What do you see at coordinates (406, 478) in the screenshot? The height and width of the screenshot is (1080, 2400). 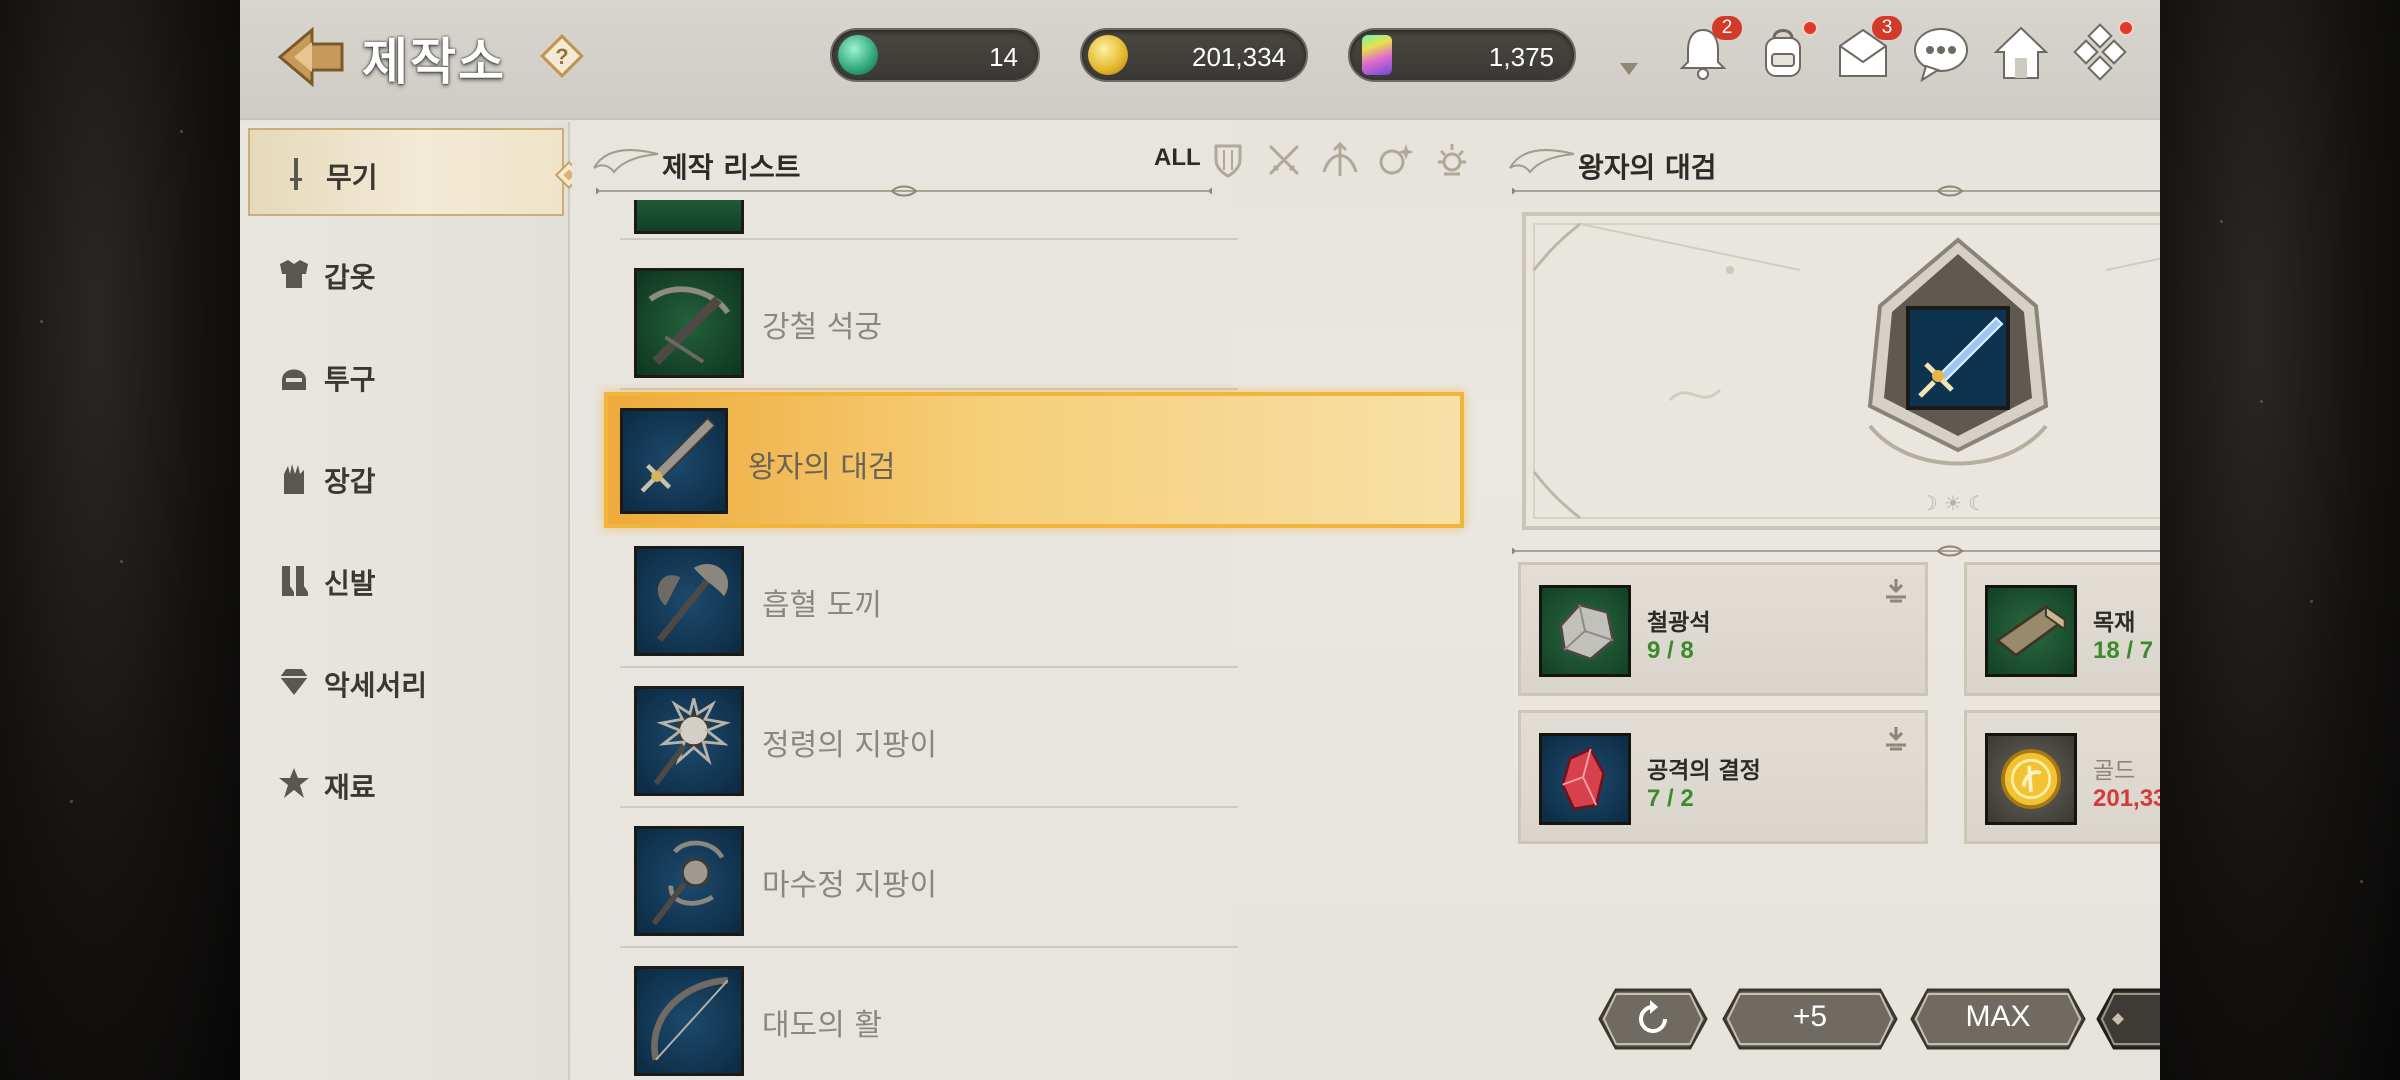 I see `category-gloves: 장갑` at bounding box center [406, 478].